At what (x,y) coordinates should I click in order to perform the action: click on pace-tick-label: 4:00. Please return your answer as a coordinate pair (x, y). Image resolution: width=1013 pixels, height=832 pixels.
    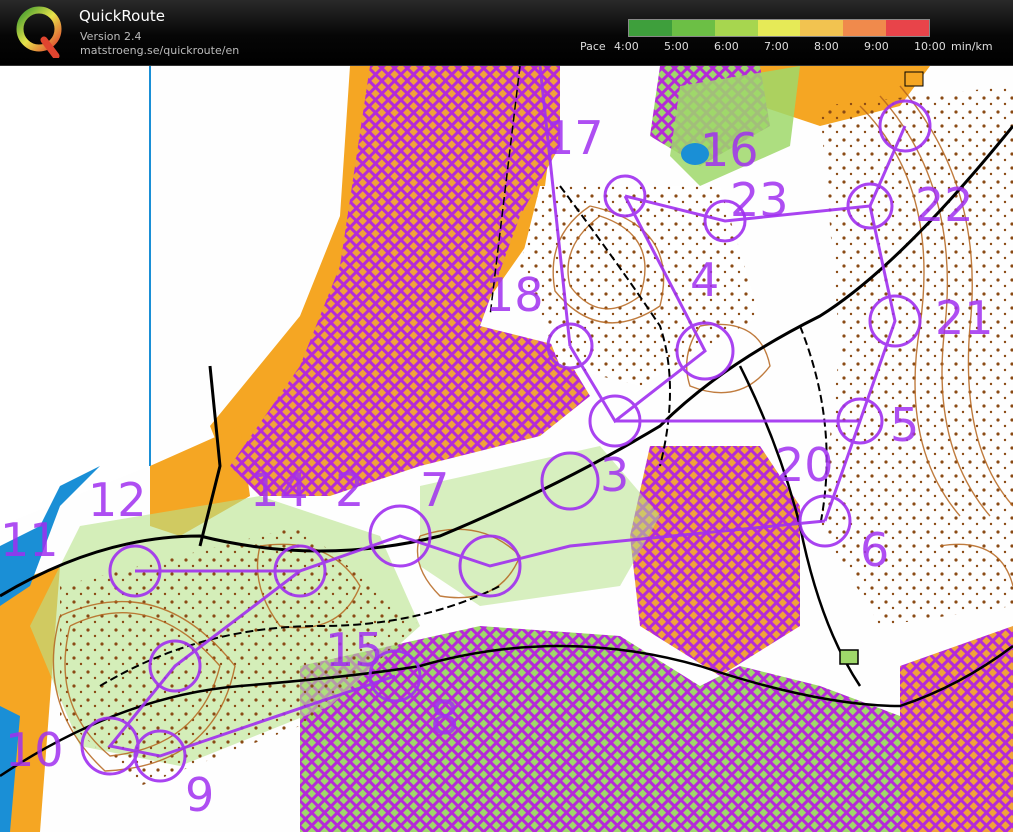
    Looking at the image, I should click on (626, 46).